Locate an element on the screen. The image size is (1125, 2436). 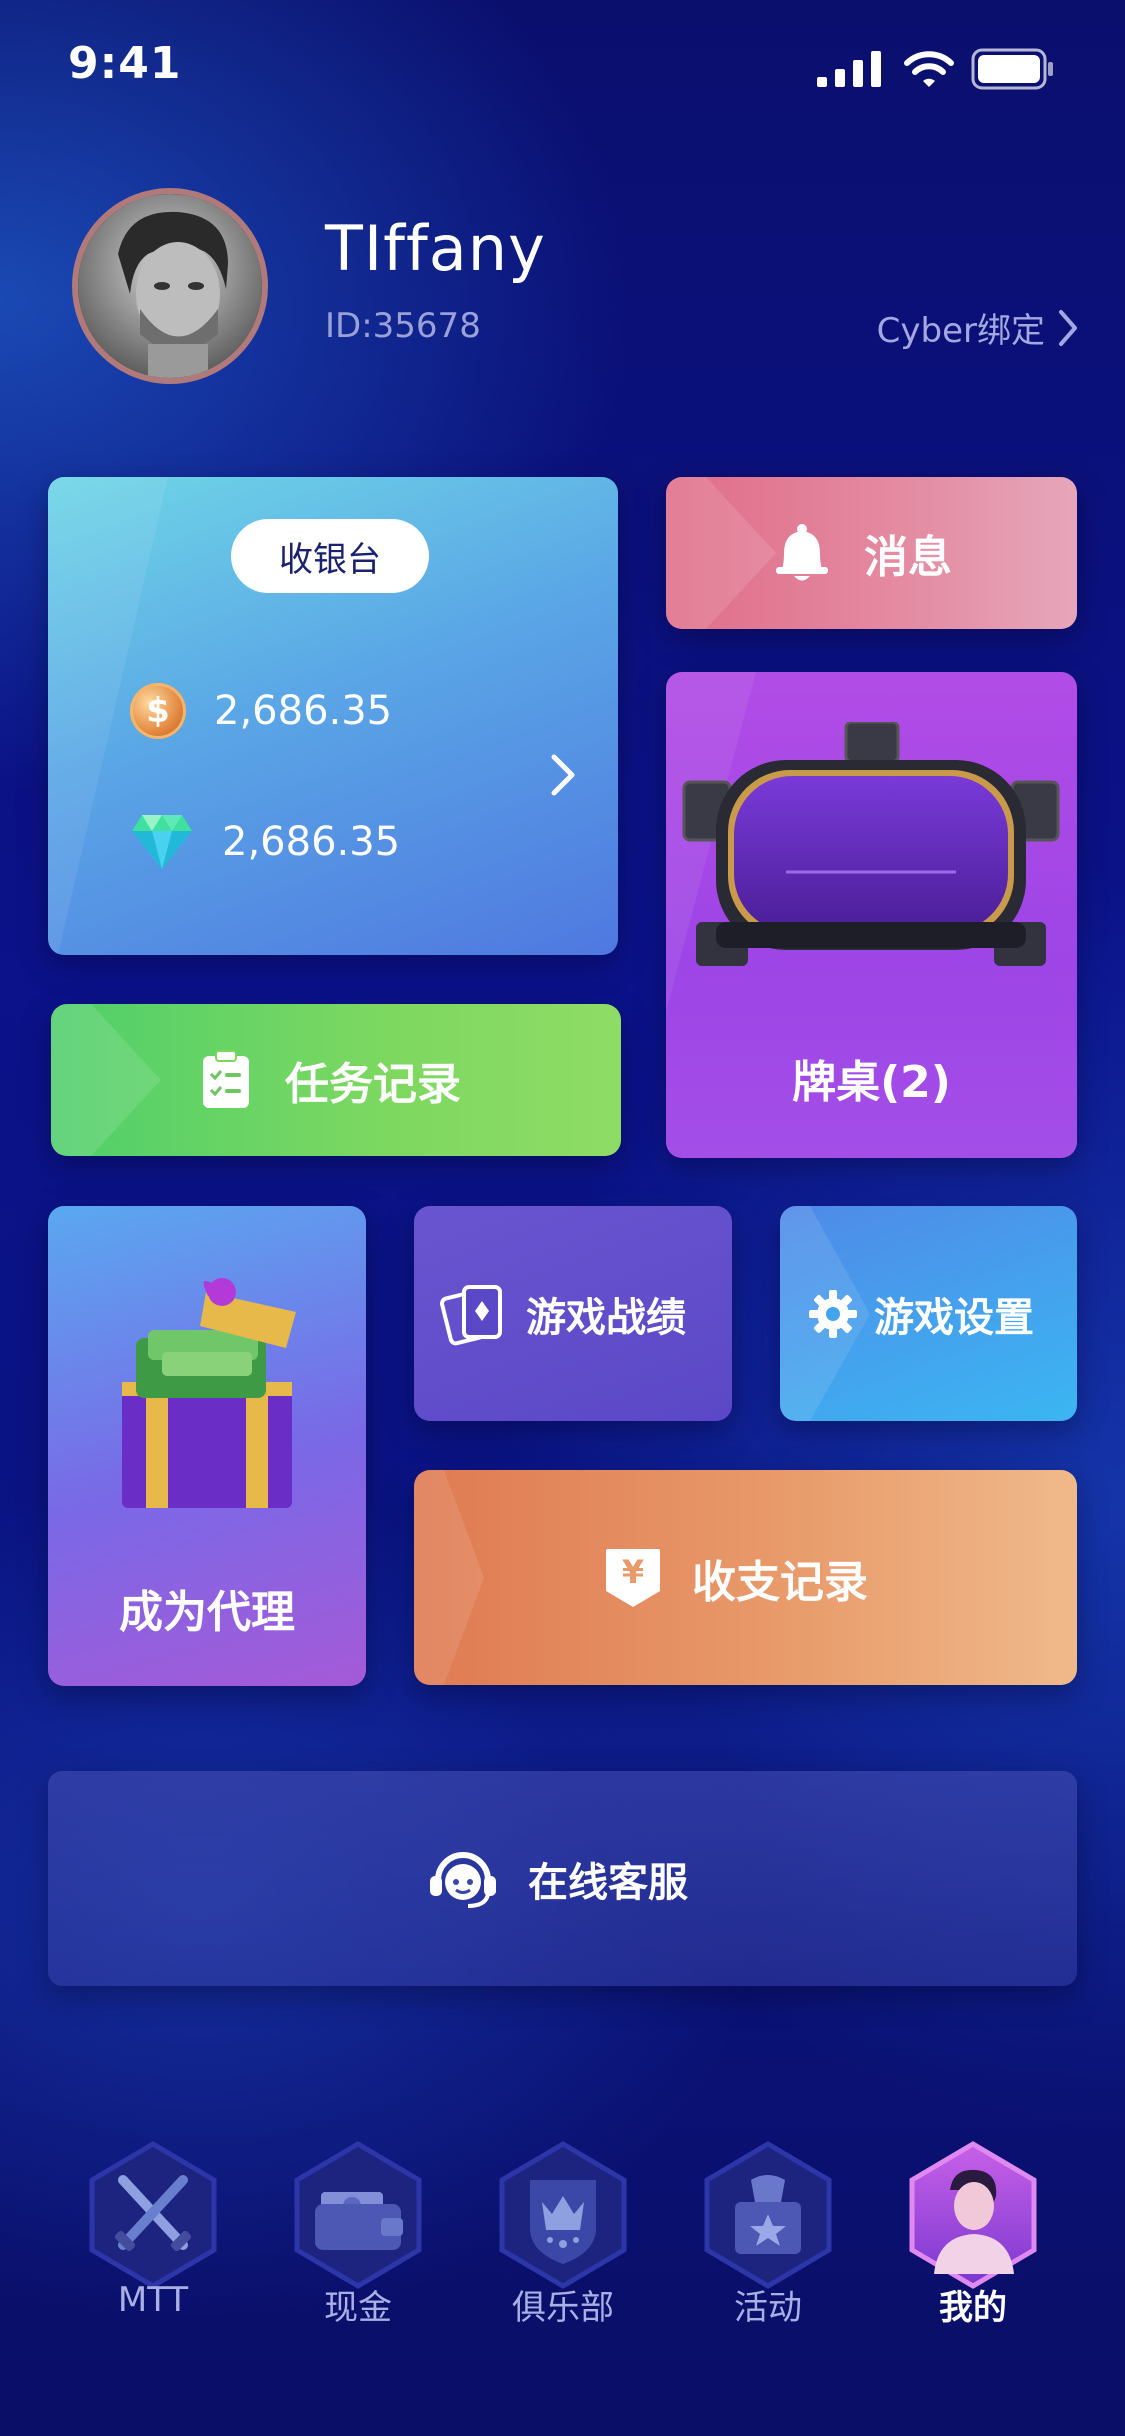
online-service-content: 在线客服 is located at coordinates (558, 1878).